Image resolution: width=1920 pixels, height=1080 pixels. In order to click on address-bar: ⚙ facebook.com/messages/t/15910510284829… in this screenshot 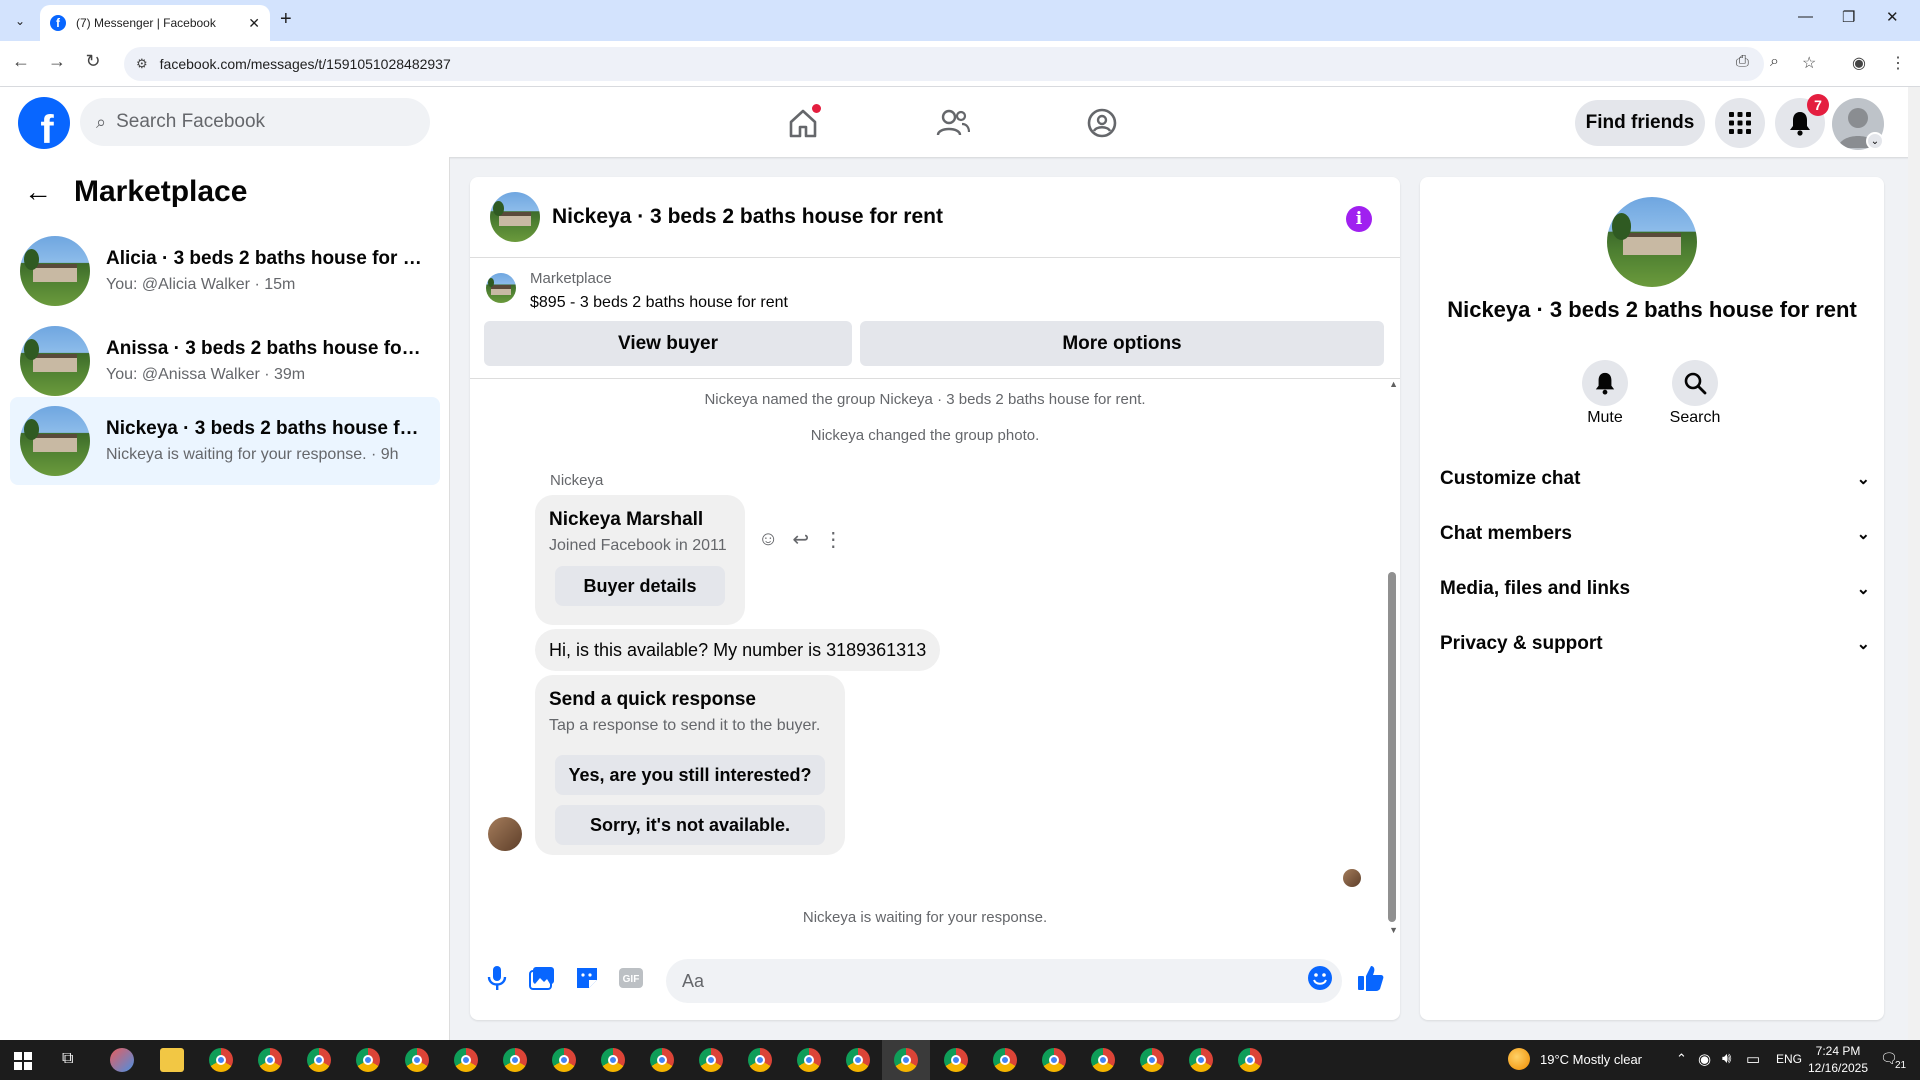, I will do `click(944, 64)`.